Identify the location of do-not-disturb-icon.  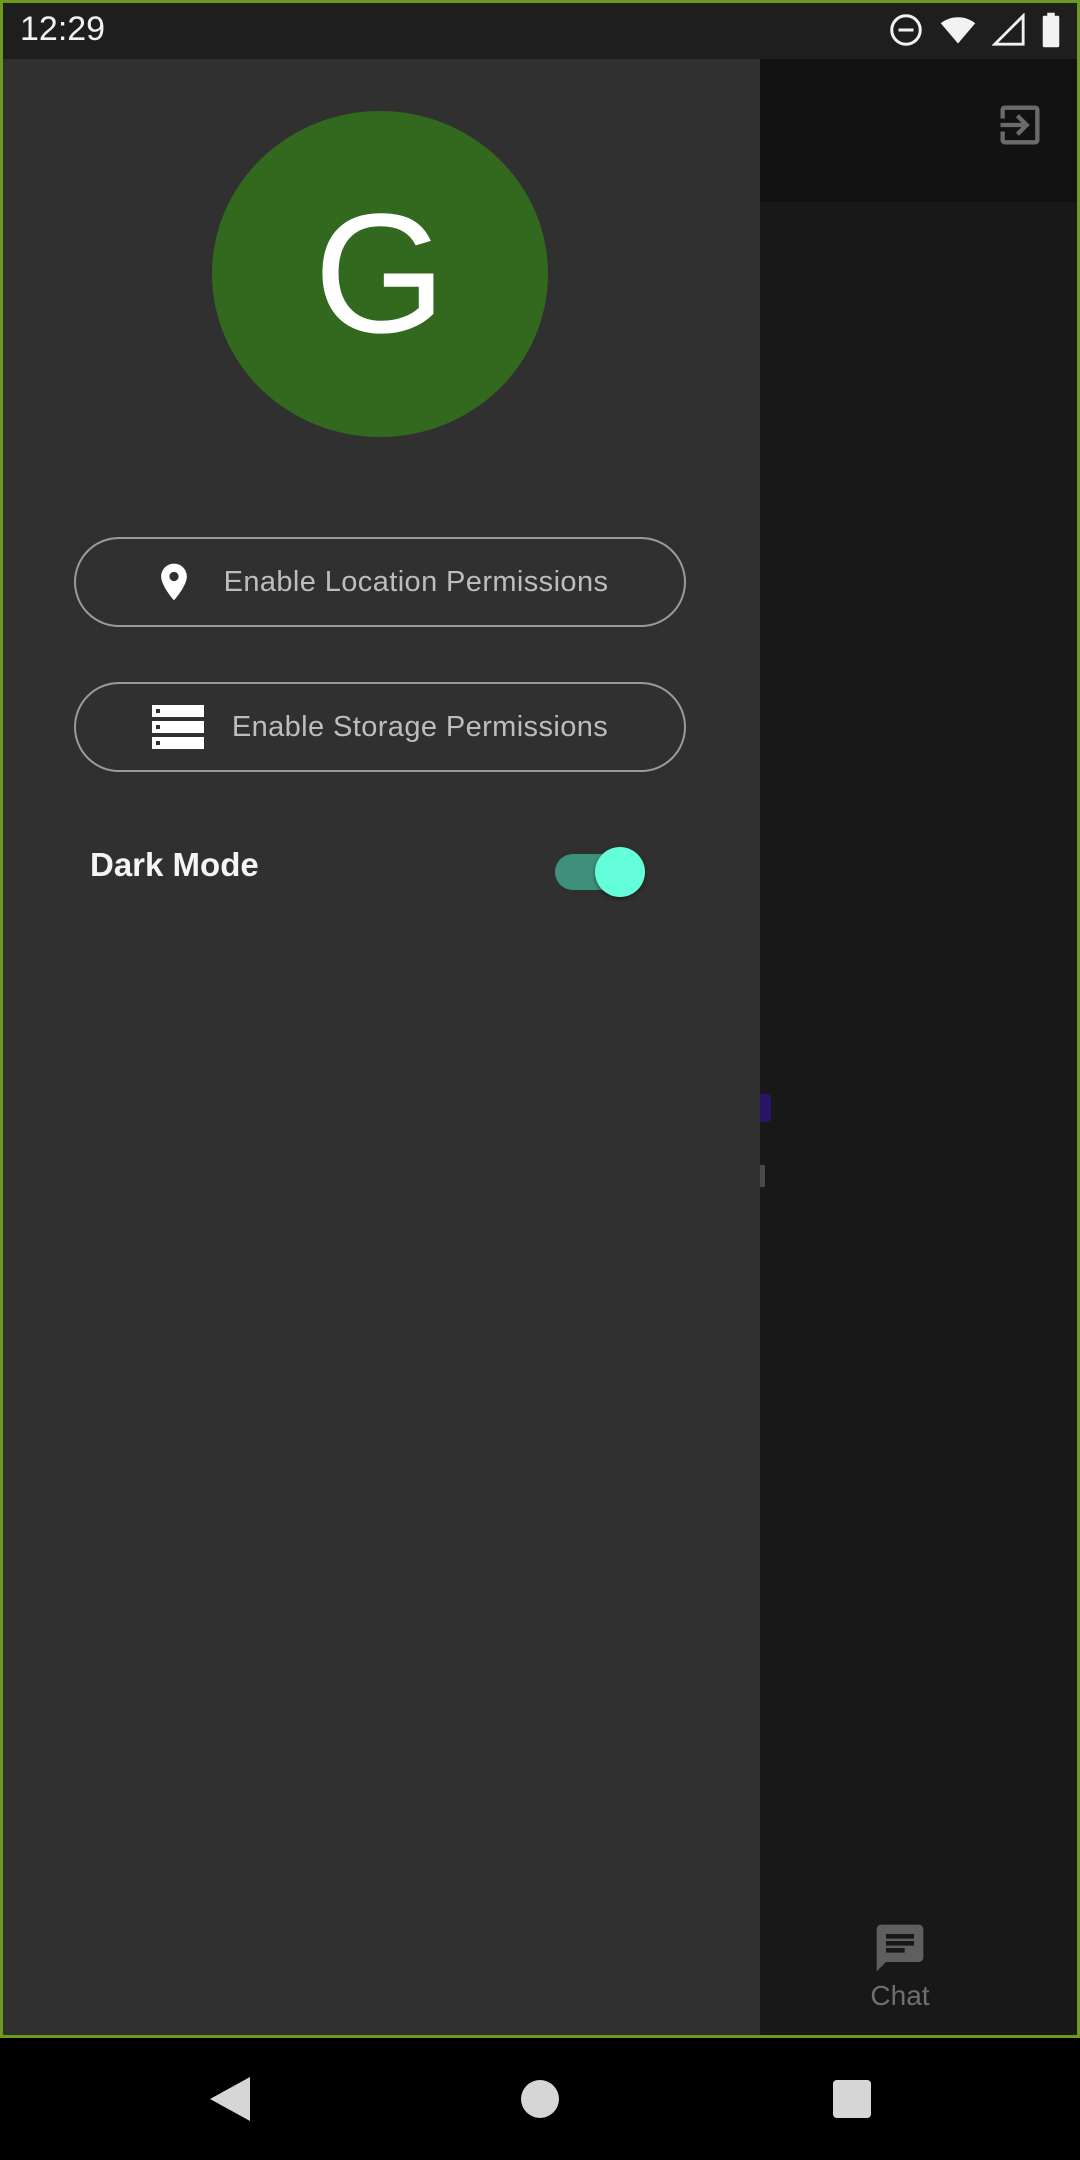
(906, 30).